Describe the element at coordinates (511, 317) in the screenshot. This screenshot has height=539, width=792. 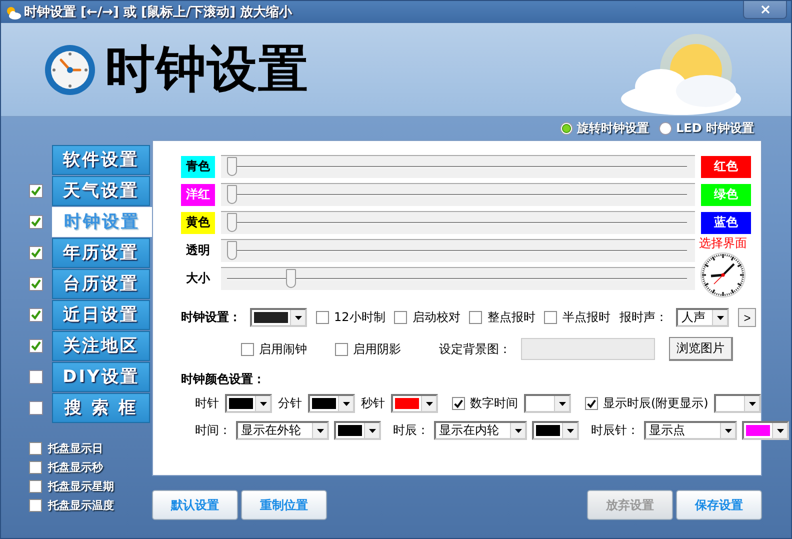
I see `checkbox-label: 整点报时` at that location.